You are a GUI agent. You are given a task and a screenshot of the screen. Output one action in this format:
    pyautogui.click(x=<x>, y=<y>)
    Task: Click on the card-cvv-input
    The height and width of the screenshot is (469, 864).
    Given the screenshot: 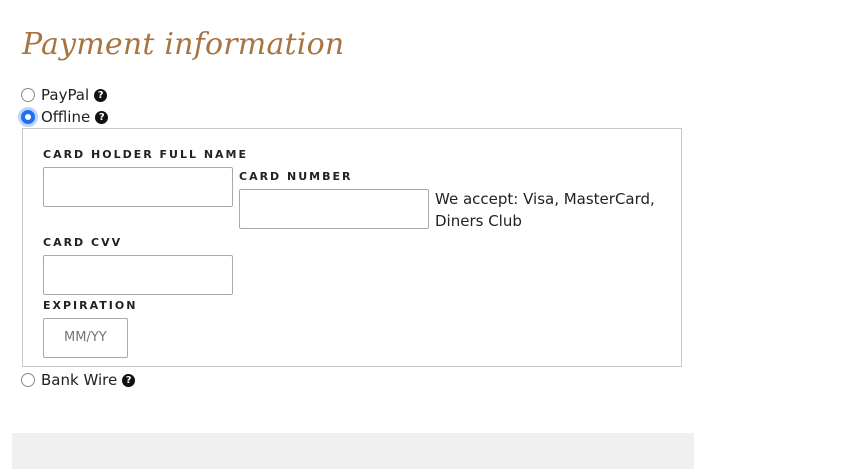 What is the action you would take?
    pyautogui.click(x=138, y=275)
    